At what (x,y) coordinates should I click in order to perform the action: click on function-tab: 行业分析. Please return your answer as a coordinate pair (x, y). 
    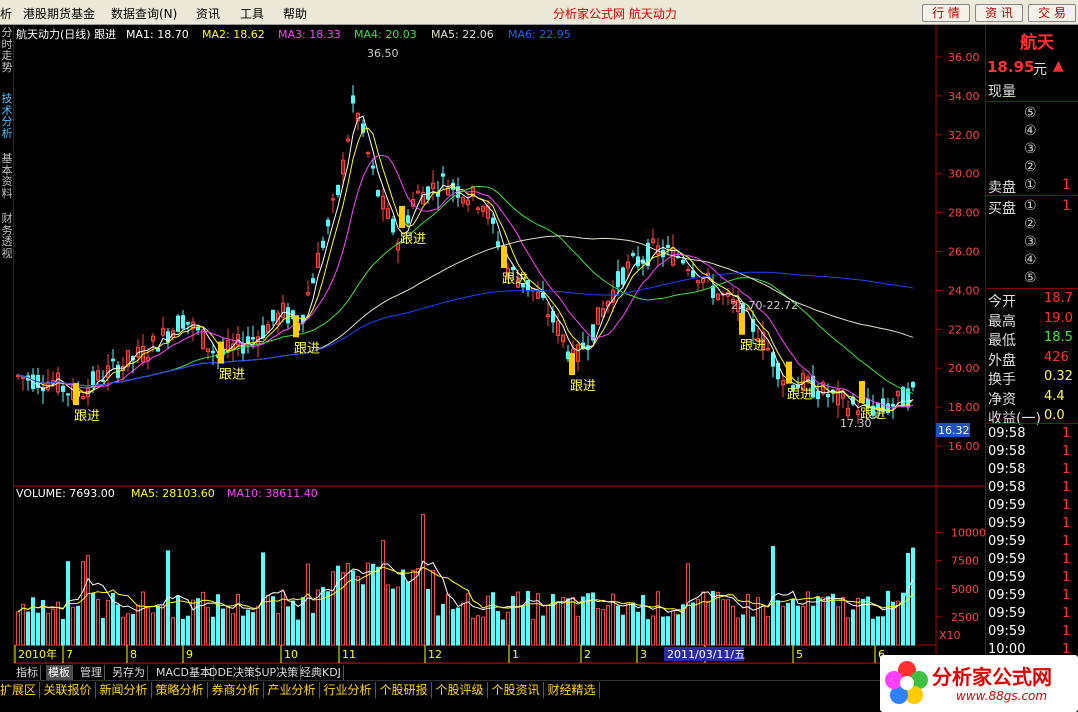
    Looking at the image, I should click on (350, 690).